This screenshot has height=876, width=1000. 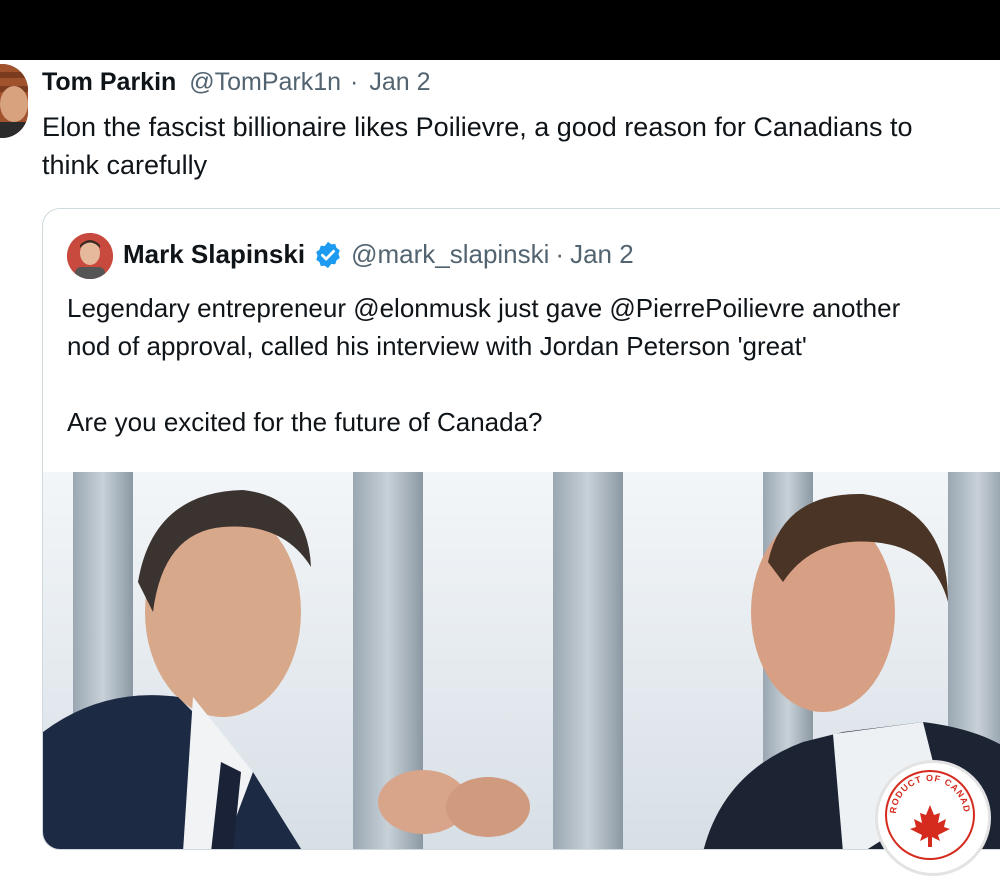 What do you see at coordinates (930, 826) in the screenshot?
I see `maple-leaf-icon` at bounding box center [930, 826].